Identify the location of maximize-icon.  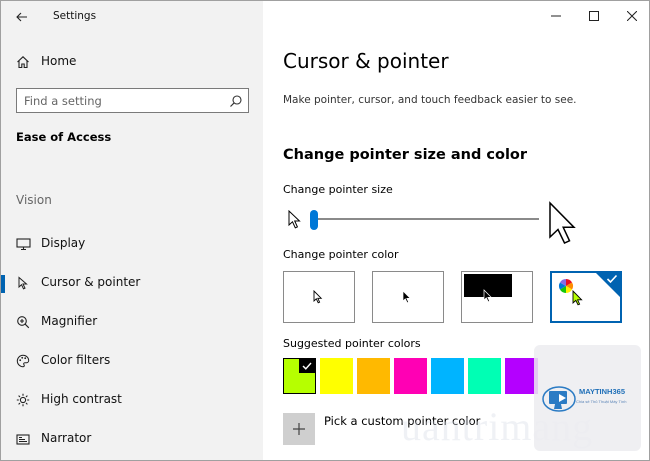
(594, 16).